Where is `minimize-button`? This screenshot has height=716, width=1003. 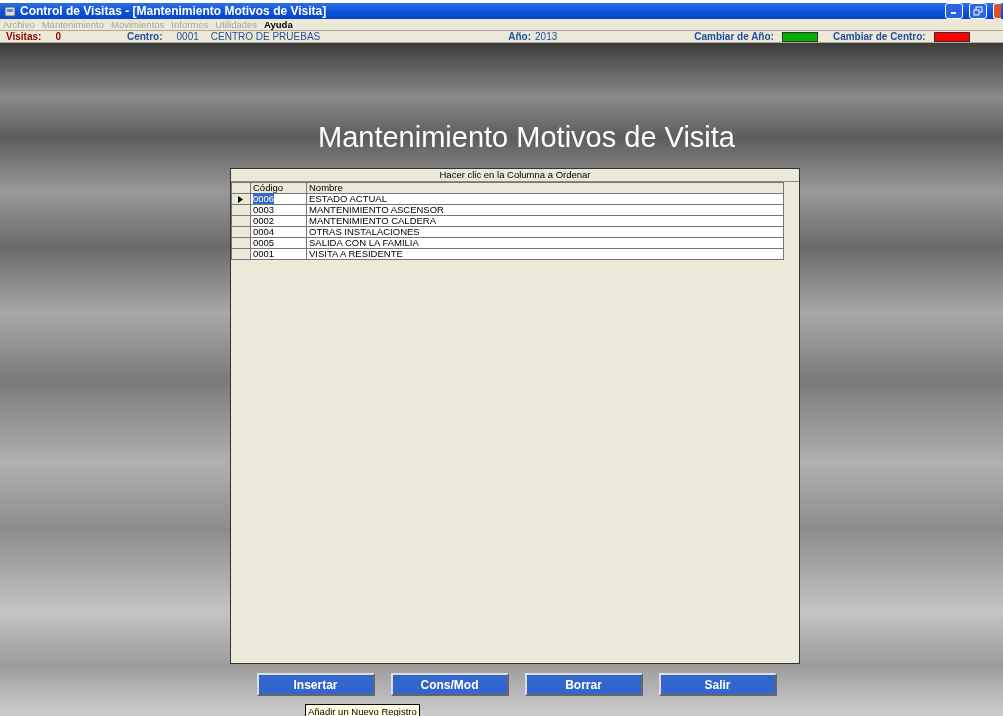
minimize-button is located at coordinates (954, 11).